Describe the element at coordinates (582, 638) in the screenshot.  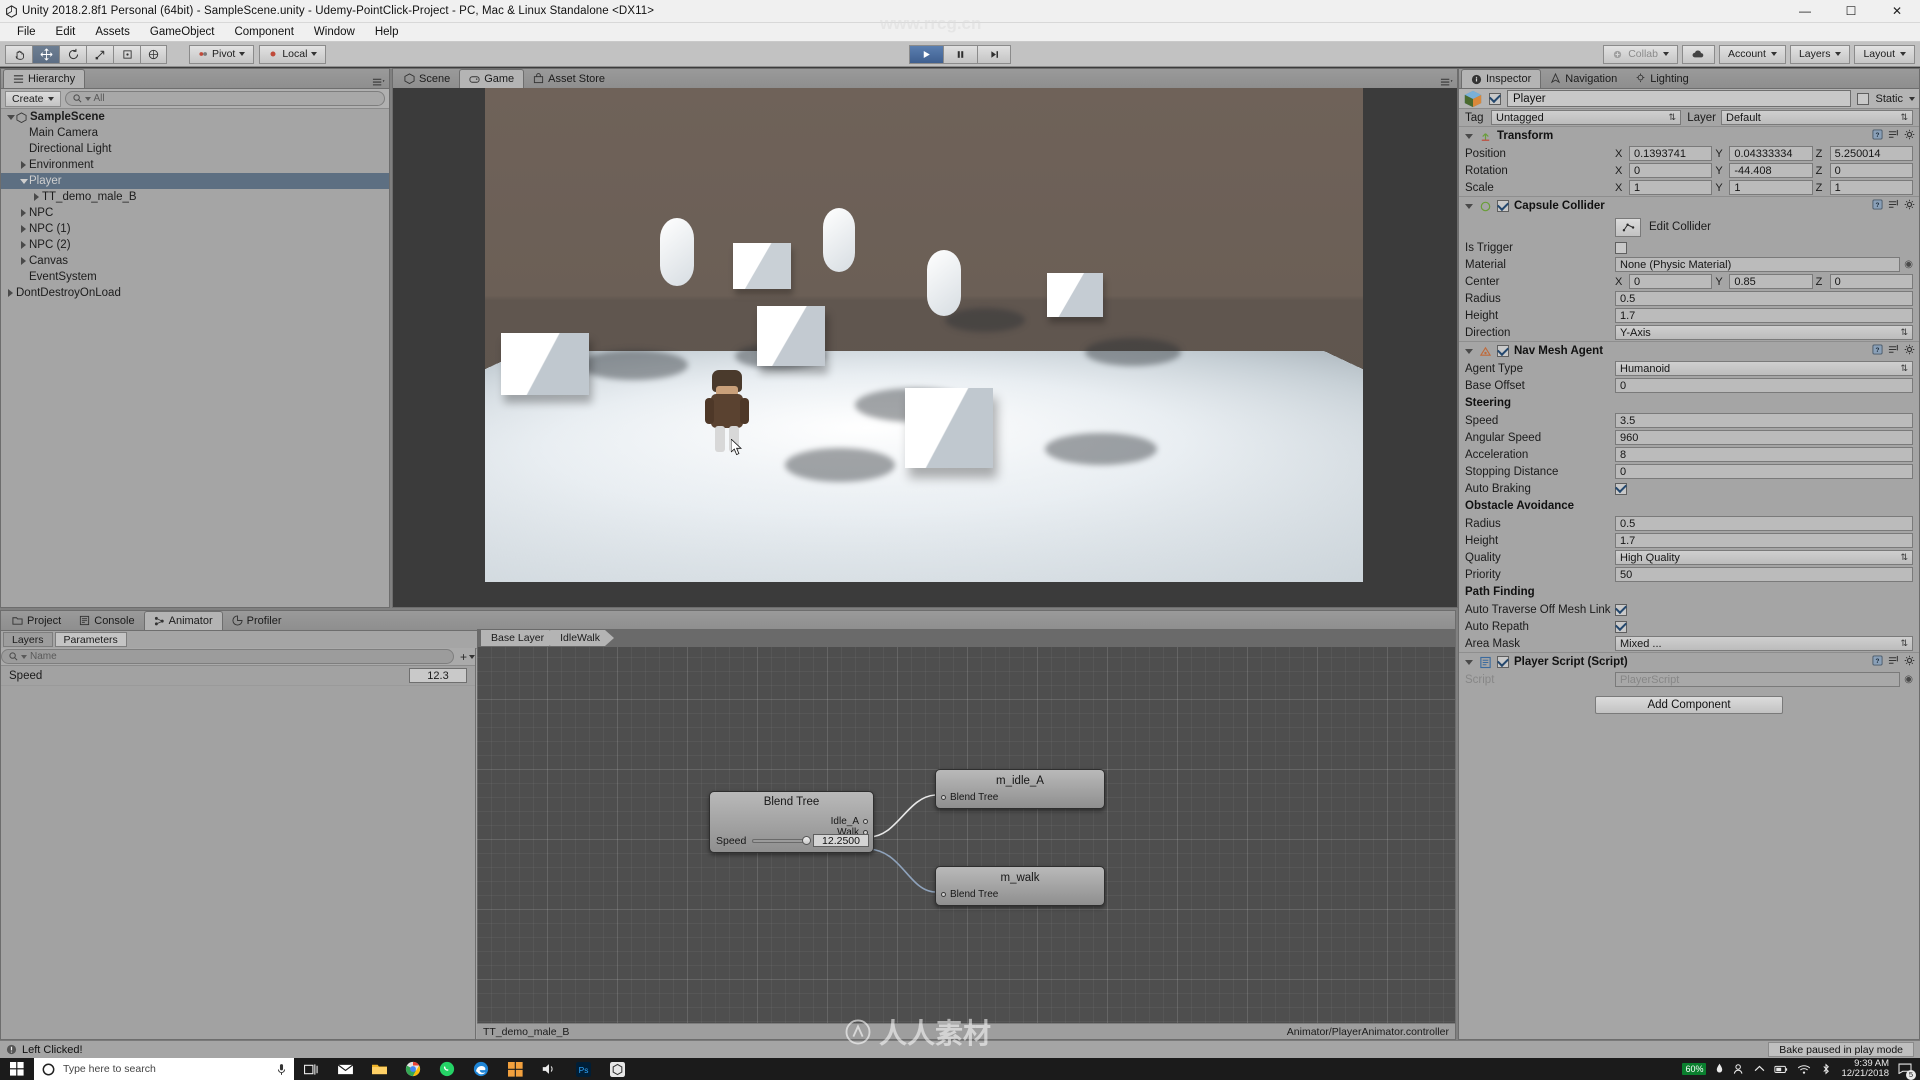
I see `breadcrumb-idlewalk: IdleWalk` at that location.